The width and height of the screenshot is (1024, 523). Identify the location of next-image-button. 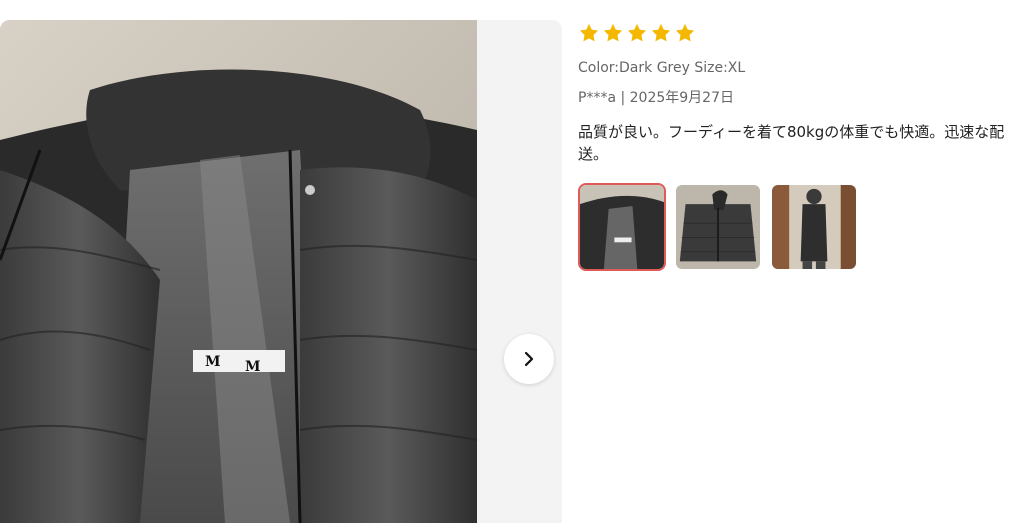
(529, 359).